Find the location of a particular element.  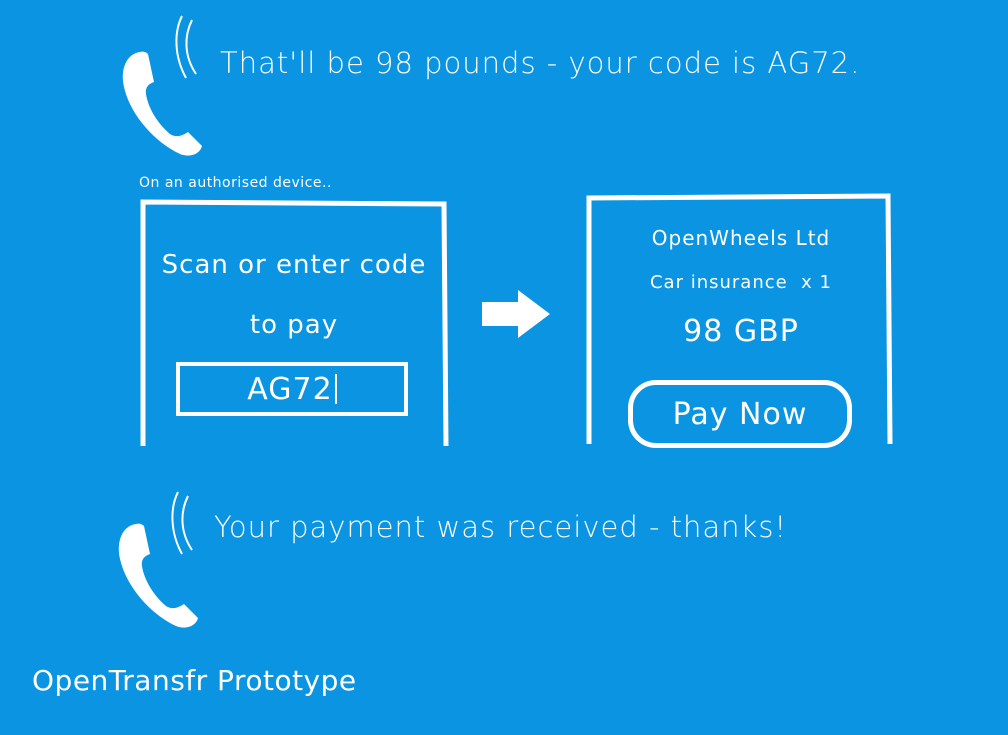

arrow-right-icon is located at coordinates (516, 314).